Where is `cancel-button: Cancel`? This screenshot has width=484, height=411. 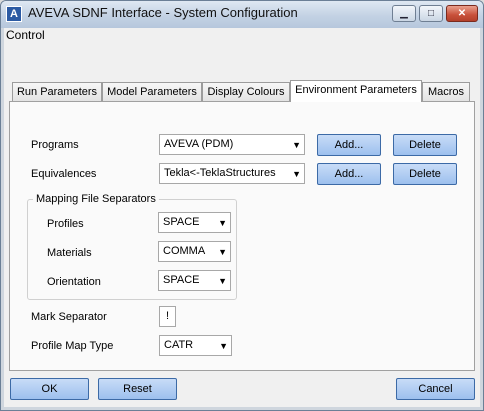
cancel-button: Cancel is located at coordinates (435, 389).